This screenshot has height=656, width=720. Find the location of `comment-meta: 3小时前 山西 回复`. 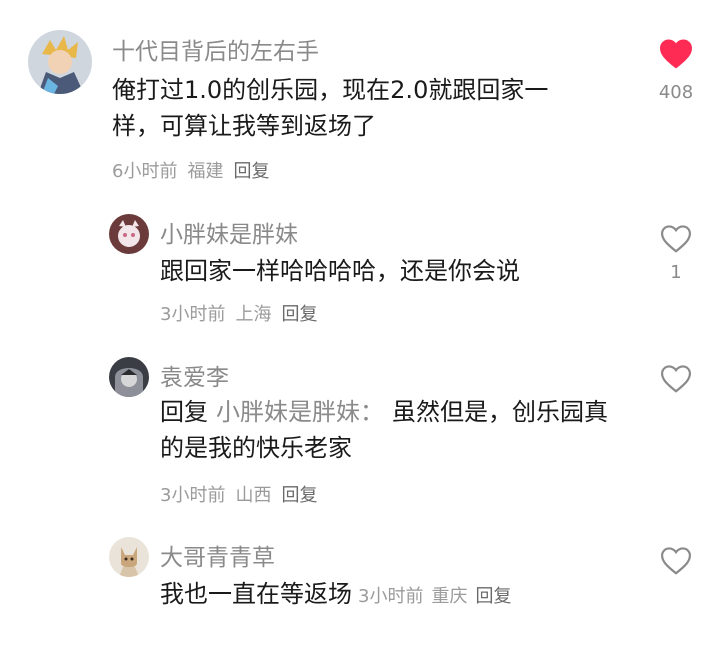

comment-meta: 3小时前 山西 回复 is located at coordinates (243, 494).